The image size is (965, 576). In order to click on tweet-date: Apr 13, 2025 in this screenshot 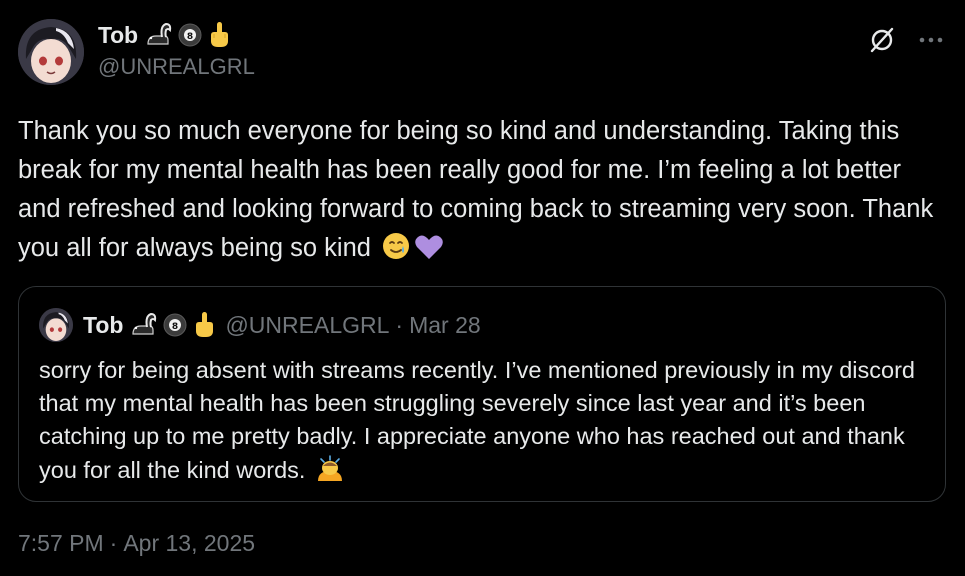, I will do `click(189, 543)`.